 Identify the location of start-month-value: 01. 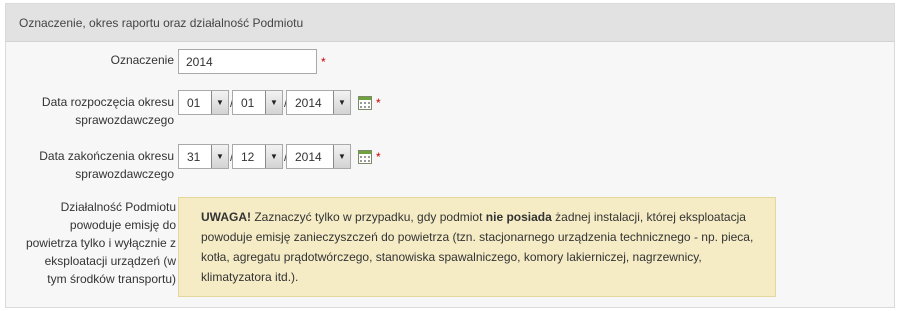
(248, 103).